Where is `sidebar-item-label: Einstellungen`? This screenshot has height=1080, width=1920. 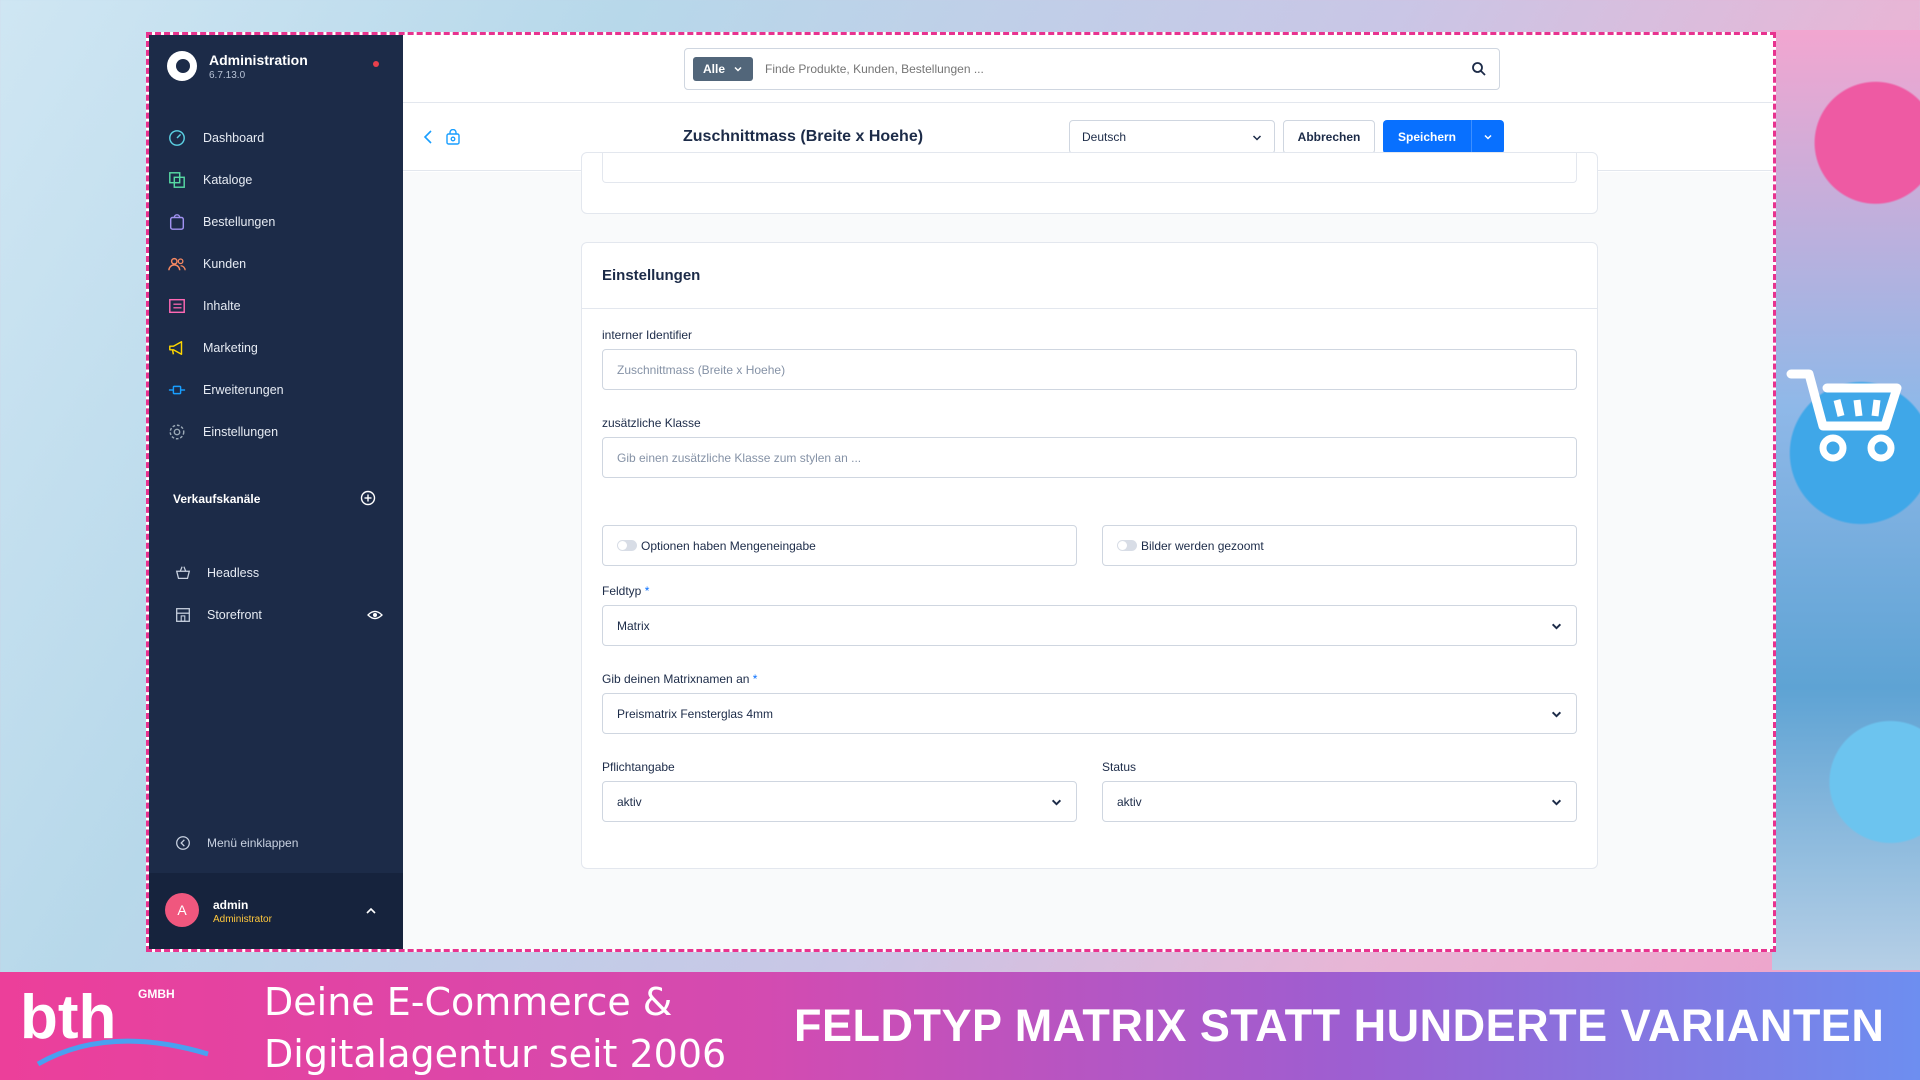
sidebar-item-label: Einstellungen is located at coordinates (241, 432).